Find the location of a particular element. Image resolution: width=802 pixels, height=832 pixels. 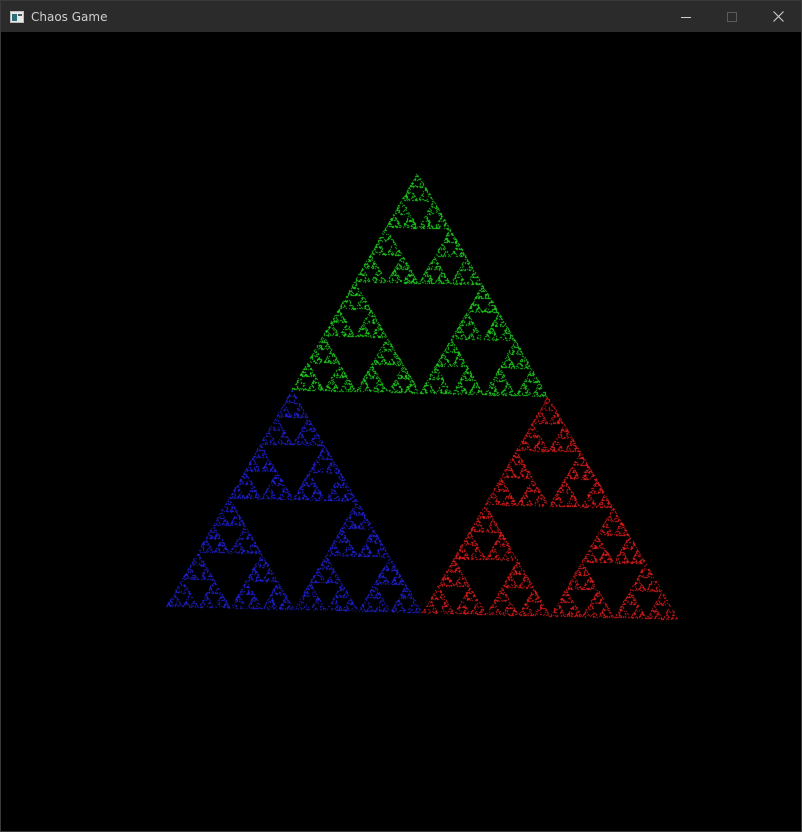

minimize-icon is located at coordinates (686, 17).